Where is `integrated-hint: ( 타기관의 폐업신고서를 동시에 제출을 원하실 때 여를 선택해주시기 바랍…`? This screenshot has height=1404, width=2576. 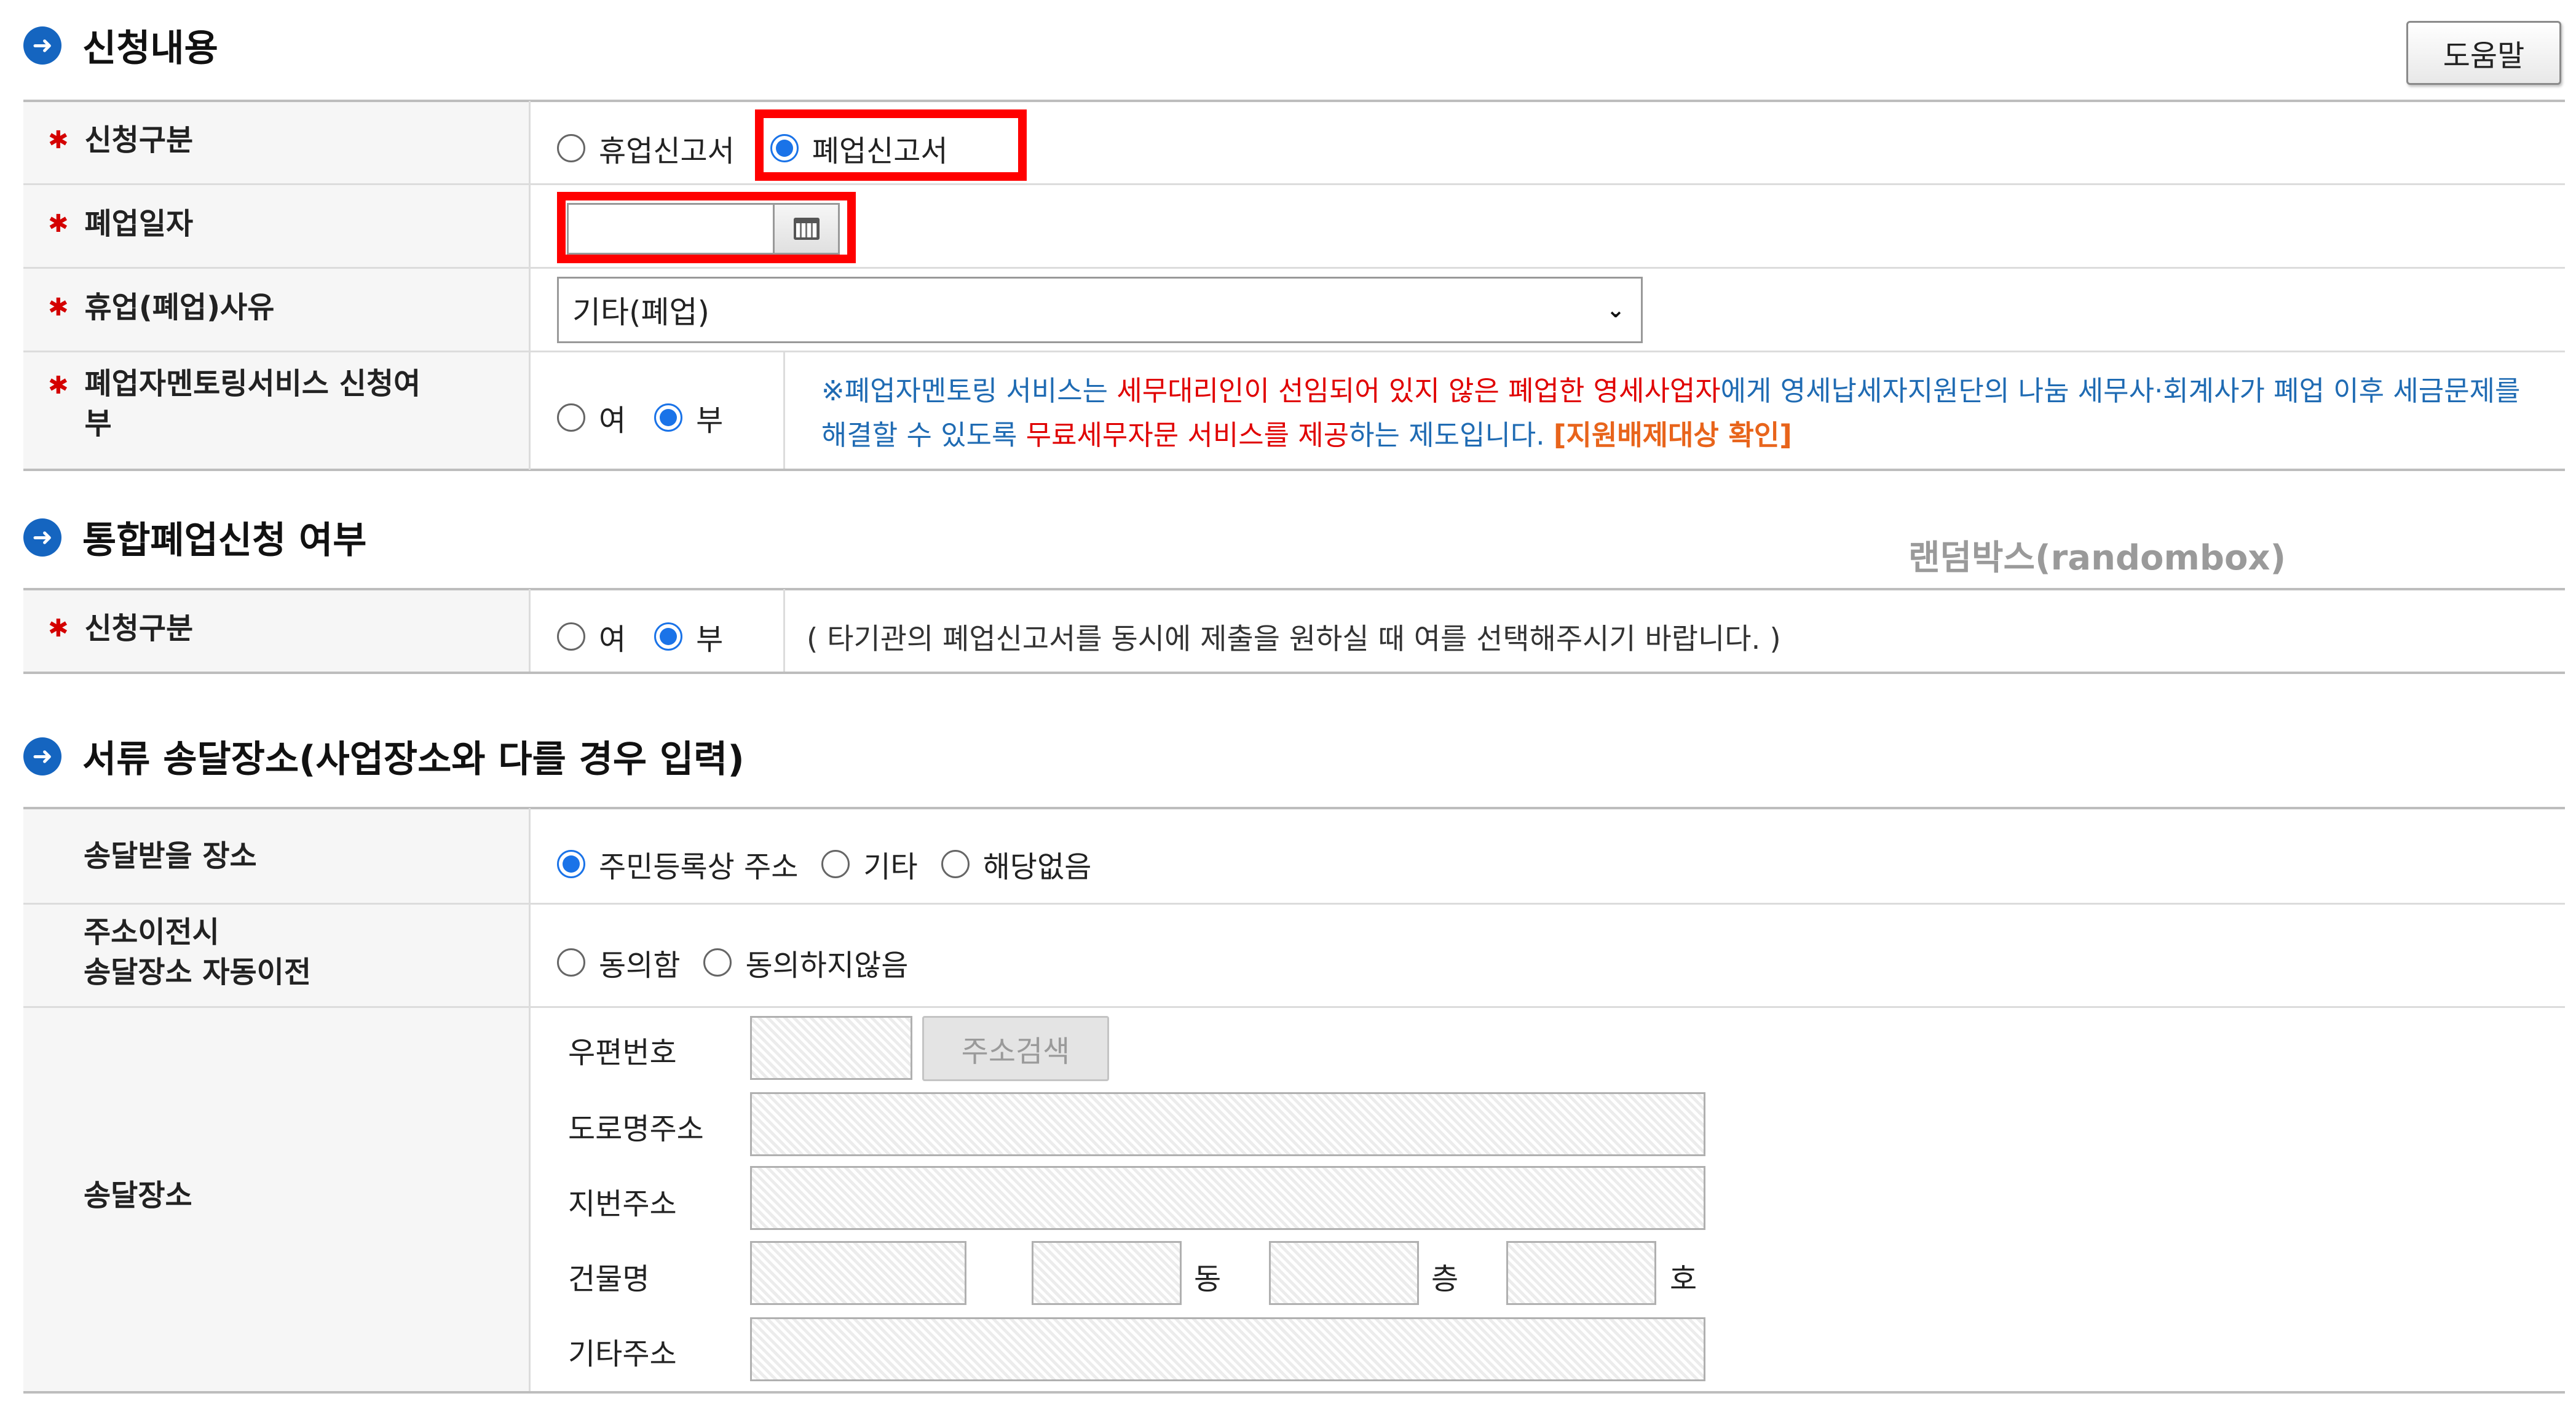 integrated-hint: ( 타기관의 폐업신고서를 동시에 제출을 원하실 때 여를 선택해주시기 바랍… is located at coordinates (1294, 639).